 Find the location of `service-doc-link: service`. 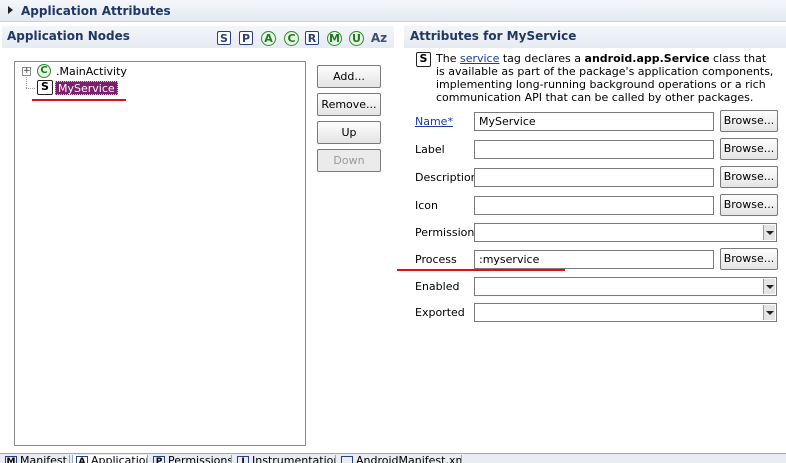

service-doc-link: service is located at coordinates (479, 58).